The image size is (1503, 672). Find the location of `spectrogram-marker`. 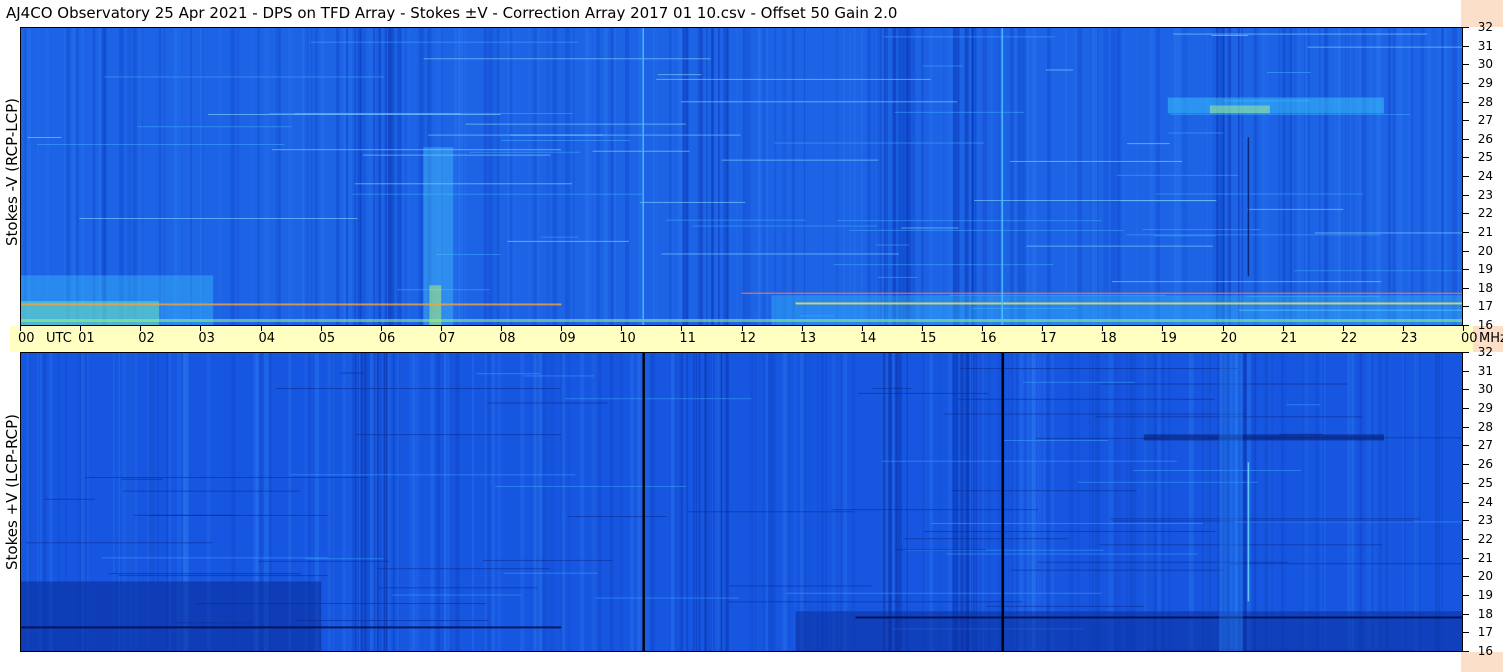

spectrogram-marker is located at coordinates (1002, 502).